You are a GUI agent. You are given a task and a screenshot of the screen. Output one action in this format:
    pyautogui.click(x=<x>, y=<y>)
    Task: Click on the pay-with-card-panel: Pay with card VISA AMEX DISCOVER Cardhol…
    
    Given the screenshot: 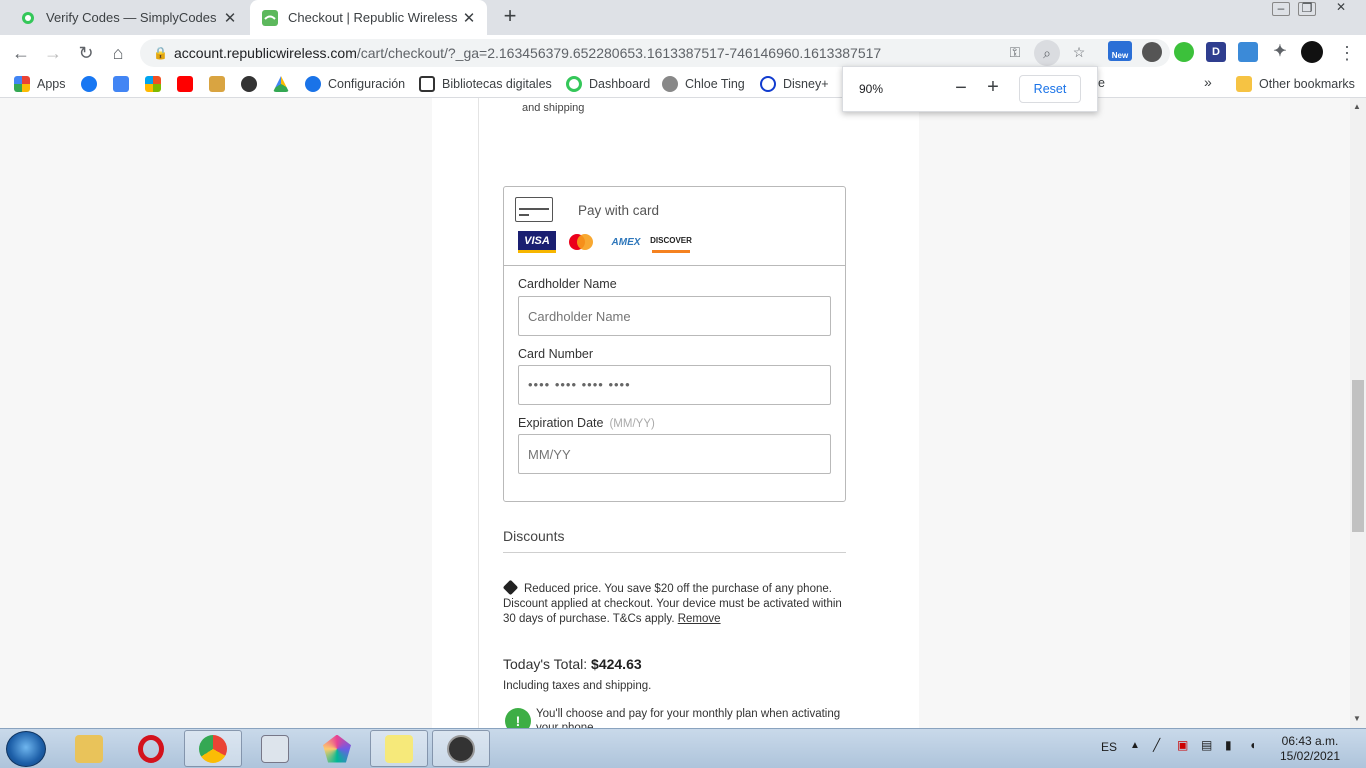 What is the action you would take?
    pyautogui.click(x=674, y=344)
    